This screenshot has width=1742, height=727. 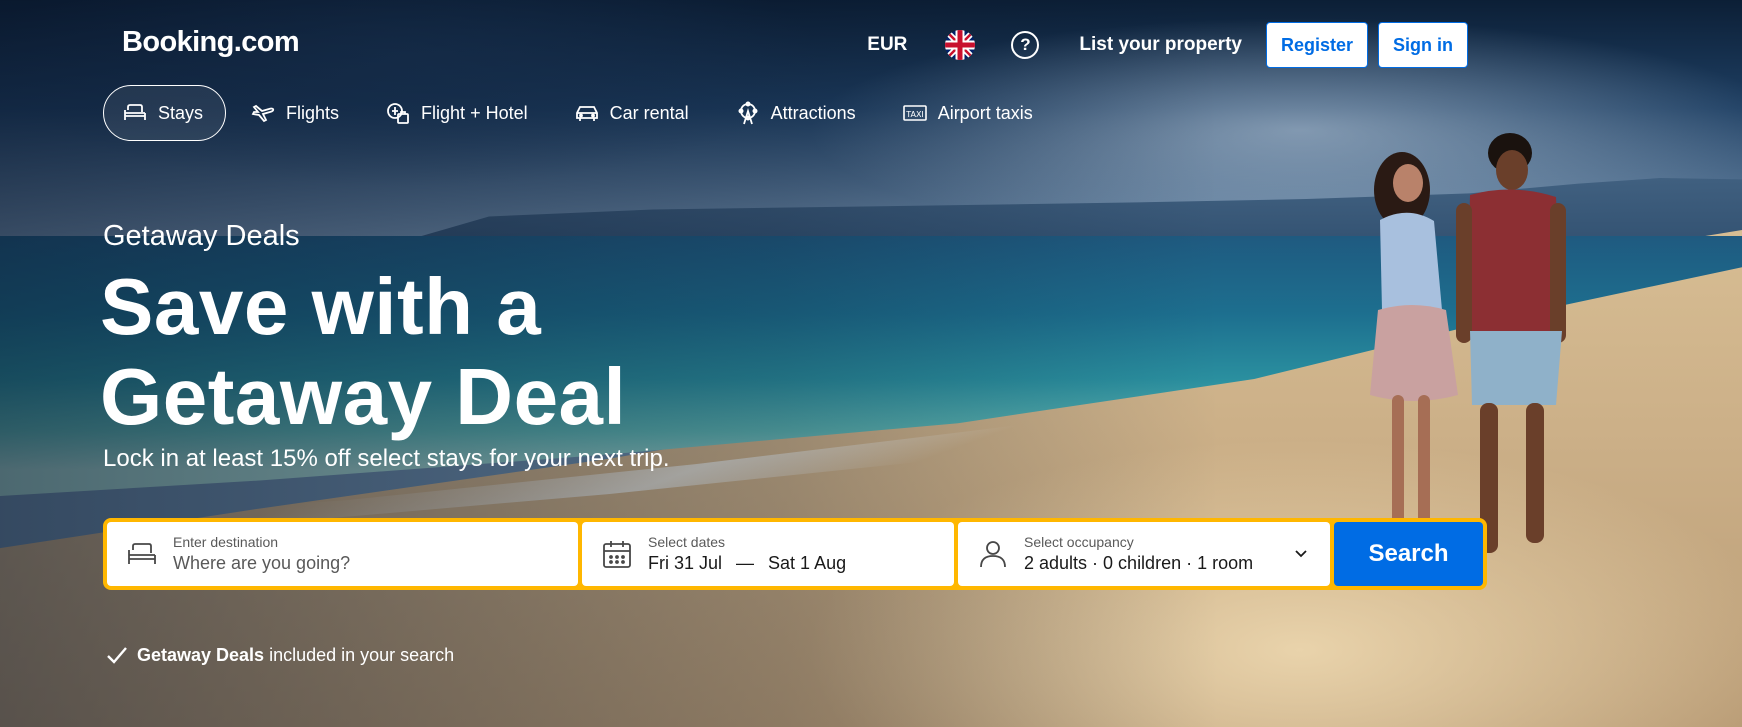 I want to click on car-icon, so click(x=586, y=113).